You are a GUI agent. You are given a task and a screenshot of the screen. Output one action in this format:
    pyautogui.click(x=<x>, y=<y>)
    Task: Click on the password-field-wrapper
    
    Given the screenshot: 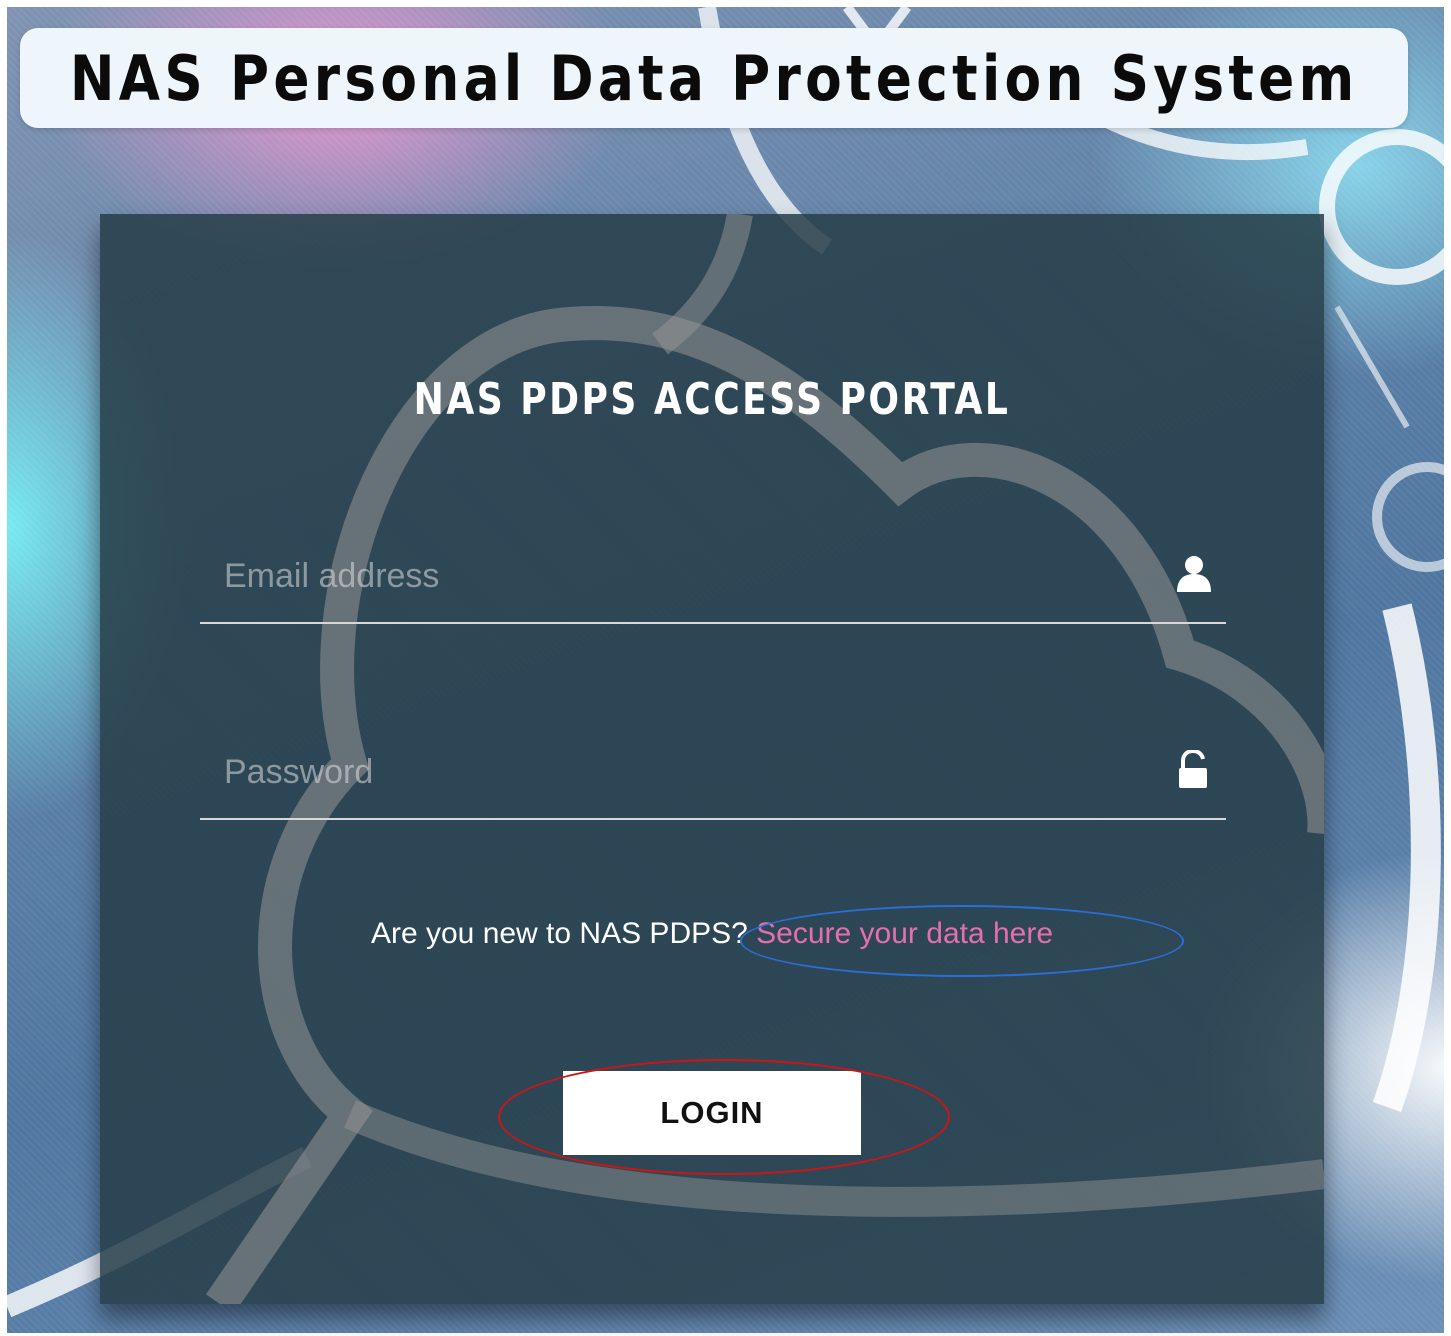 What is the action you would take?
    pyautogui.click(x=713, y=774)
    